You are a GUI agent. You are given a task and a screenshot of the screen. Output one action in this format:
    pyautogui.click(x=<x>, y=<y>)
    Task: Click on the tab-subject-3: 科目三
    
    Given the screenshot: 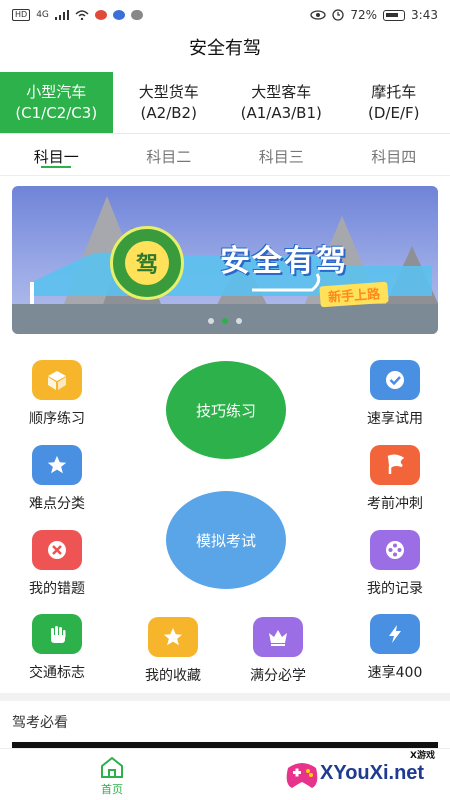 What is the action you would take?
    pyautogui.click(x=281, y=156)
    